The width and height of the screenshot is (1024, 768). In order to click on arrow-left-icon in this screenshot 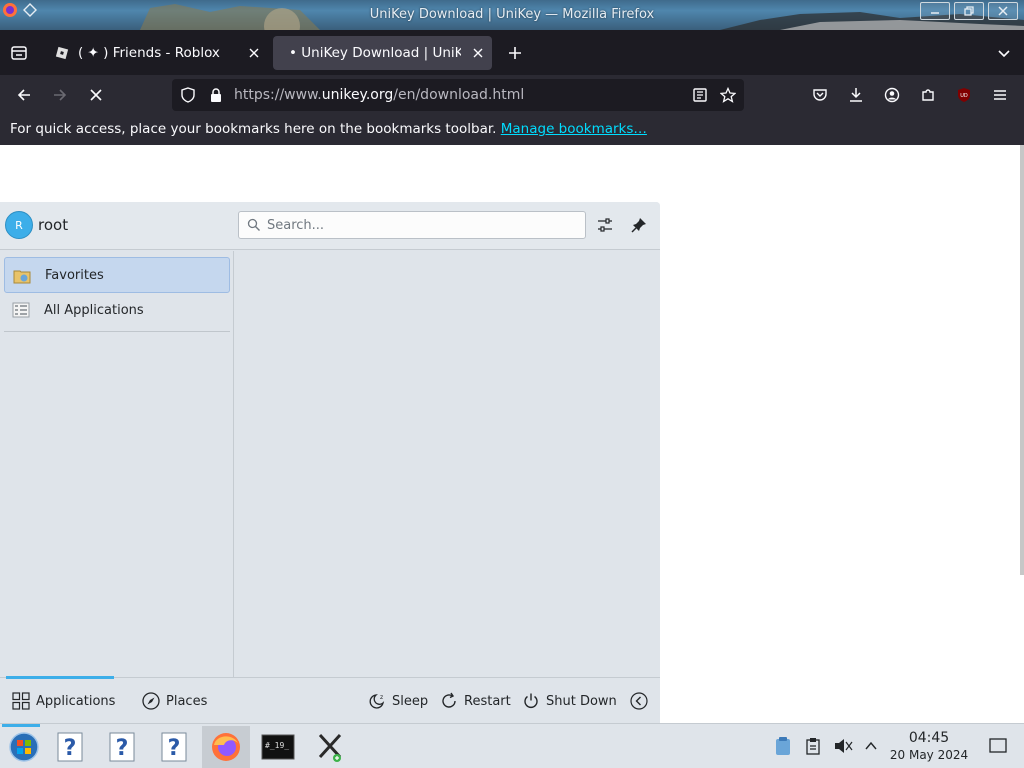, I will do `click(23, 95)`.